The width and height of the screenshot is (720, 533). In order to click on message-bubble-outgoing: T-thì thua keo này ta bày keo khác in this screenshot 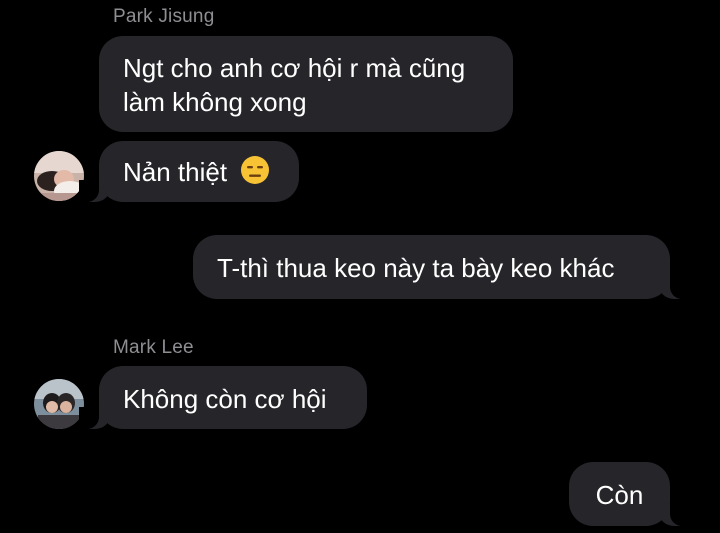, I will do `click(441, 267)`.